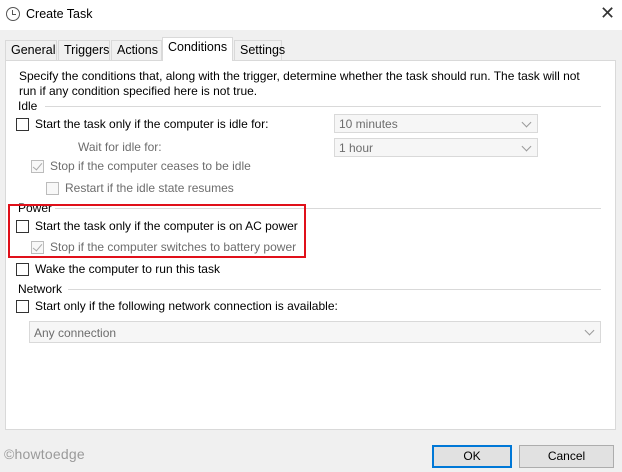  I want to click on tab-conditions: Conditions, so click(197, 49).